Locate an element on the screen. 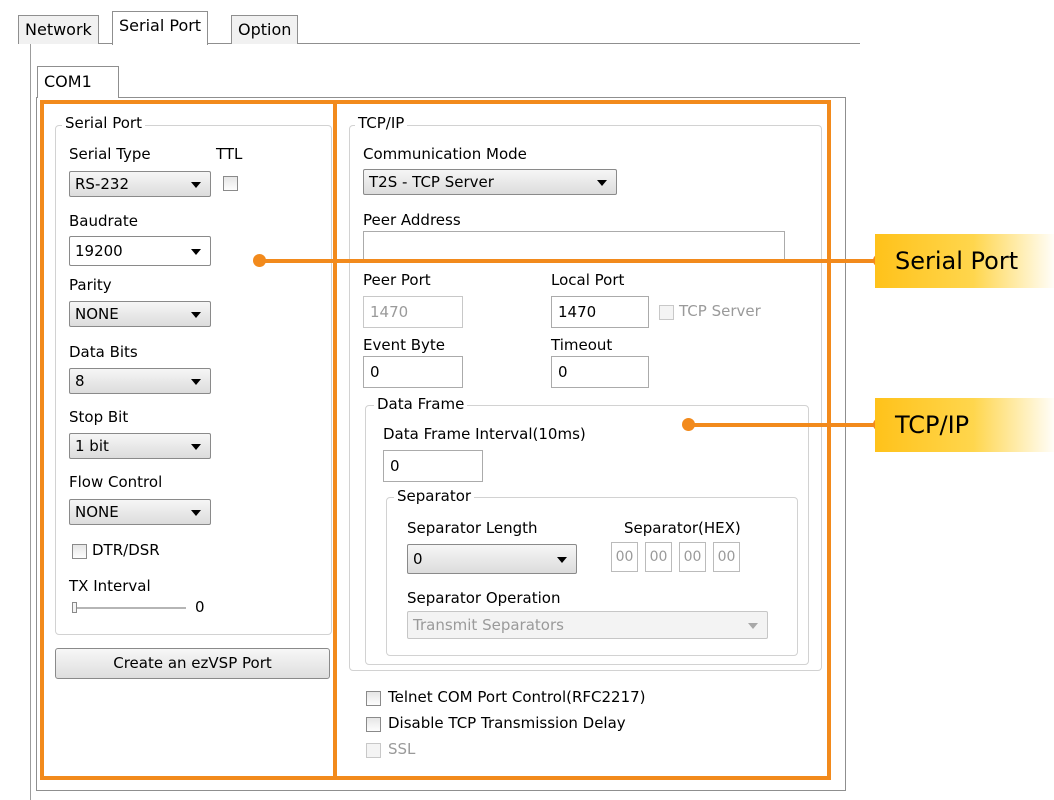 The image size is (1054, 800). tab-option: Option is located at coordinates (265, 29).